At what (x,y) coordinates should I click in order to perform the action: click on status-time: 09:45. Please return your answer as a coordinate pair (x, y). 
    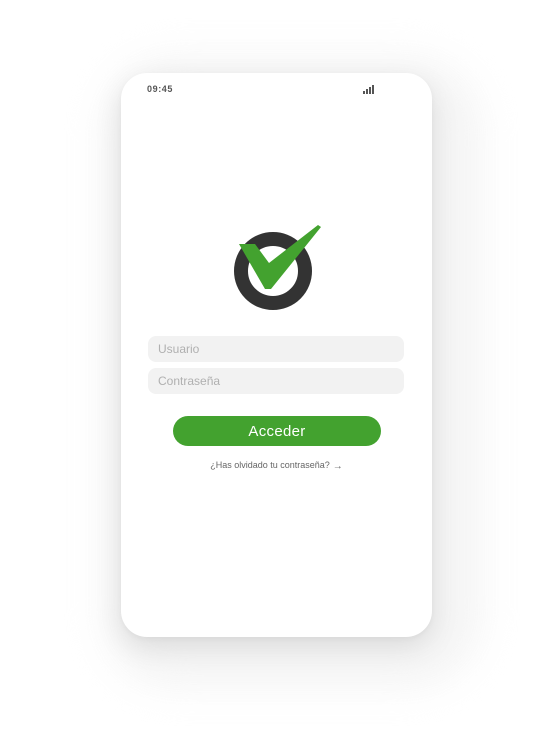
    Looking at the image, I should click on (160, 89).